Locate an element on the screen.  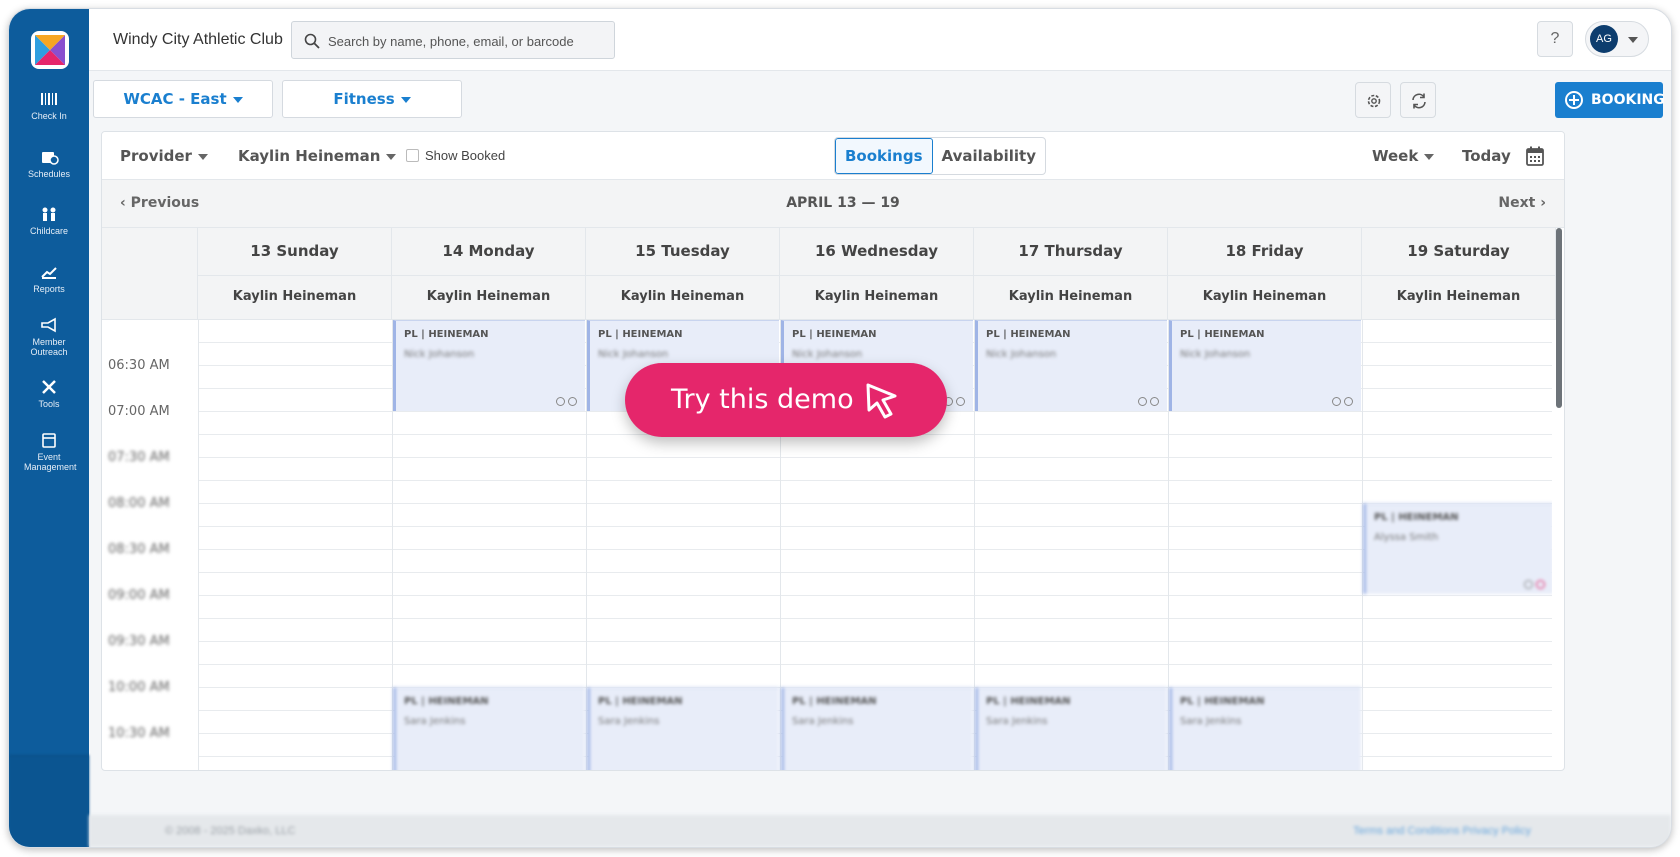
checkbox-box is located at coordinates (412, 155).